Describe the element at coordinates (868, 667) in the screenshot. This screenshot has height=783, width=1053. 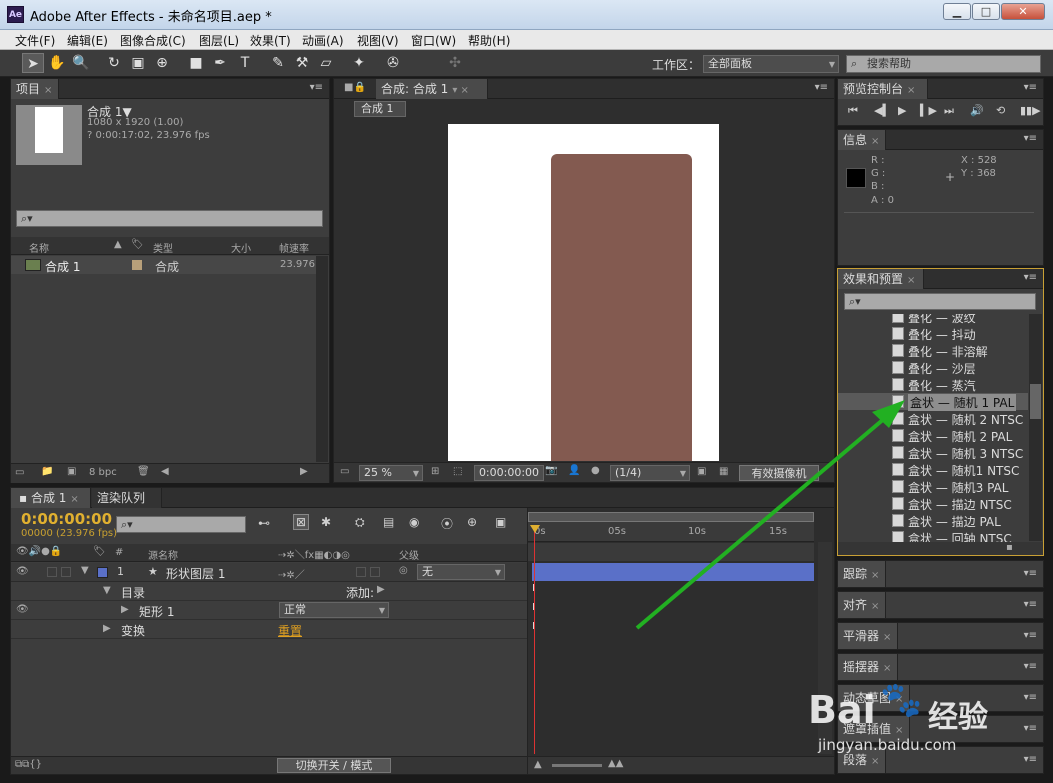
I see `tab-wiggler: 摇摆器 ×` at that location.